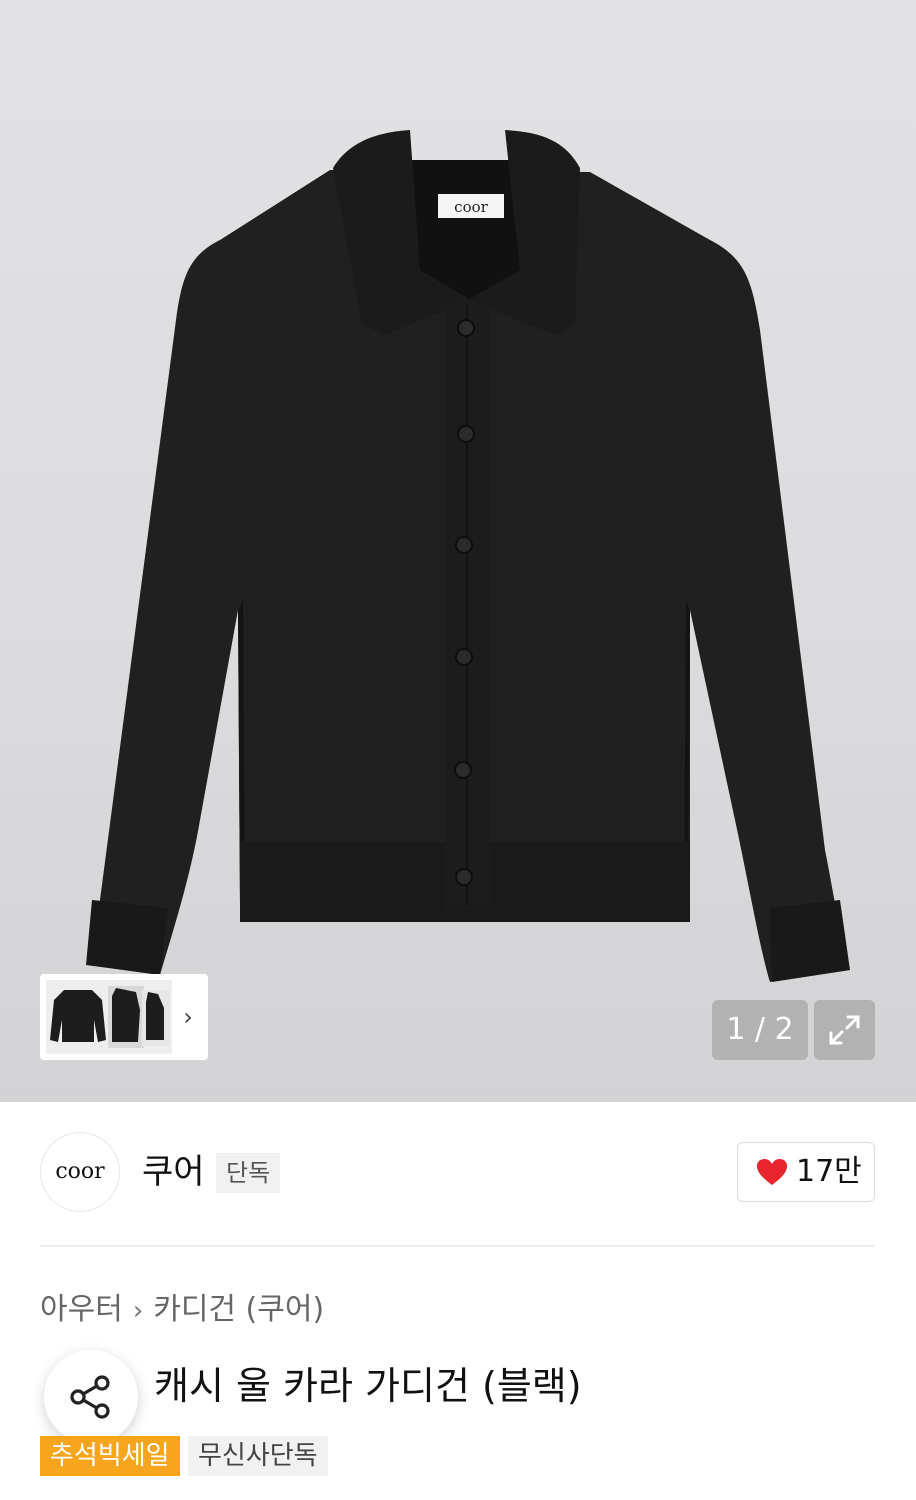  I want to click on expand-button, so click(844, 1030).